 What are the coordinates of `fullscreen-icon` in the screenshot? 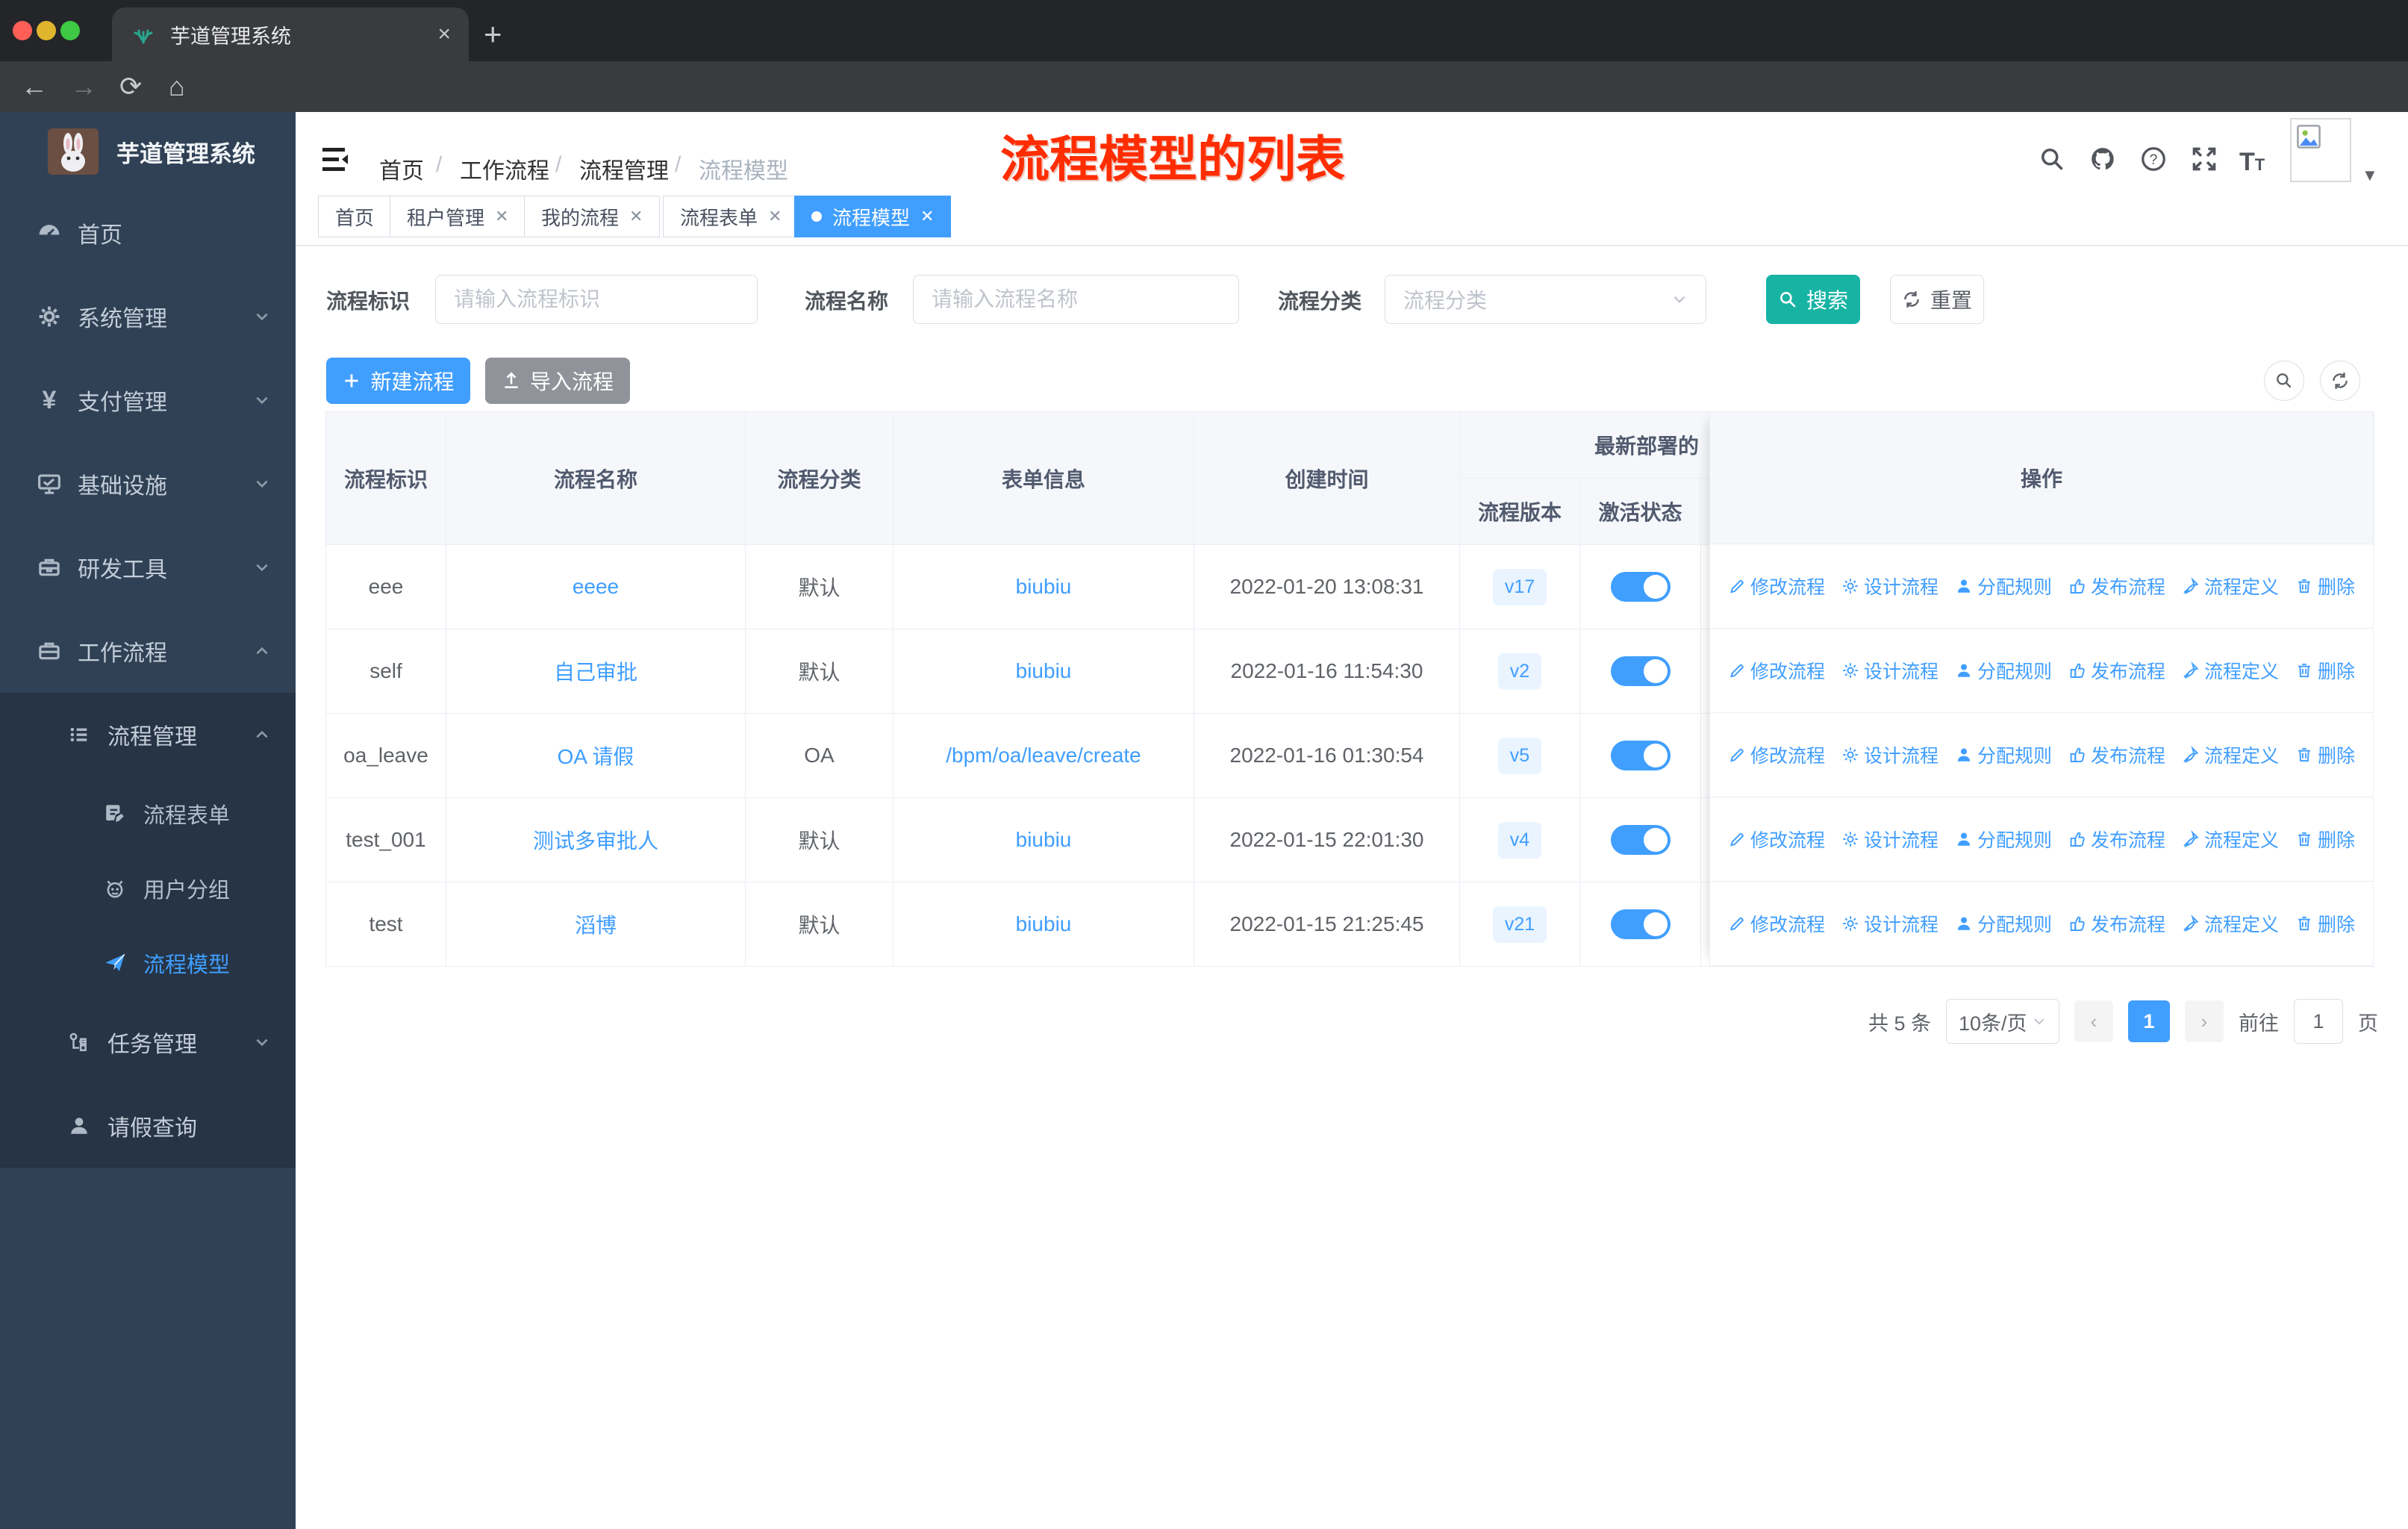 It's located at (2204, 159).